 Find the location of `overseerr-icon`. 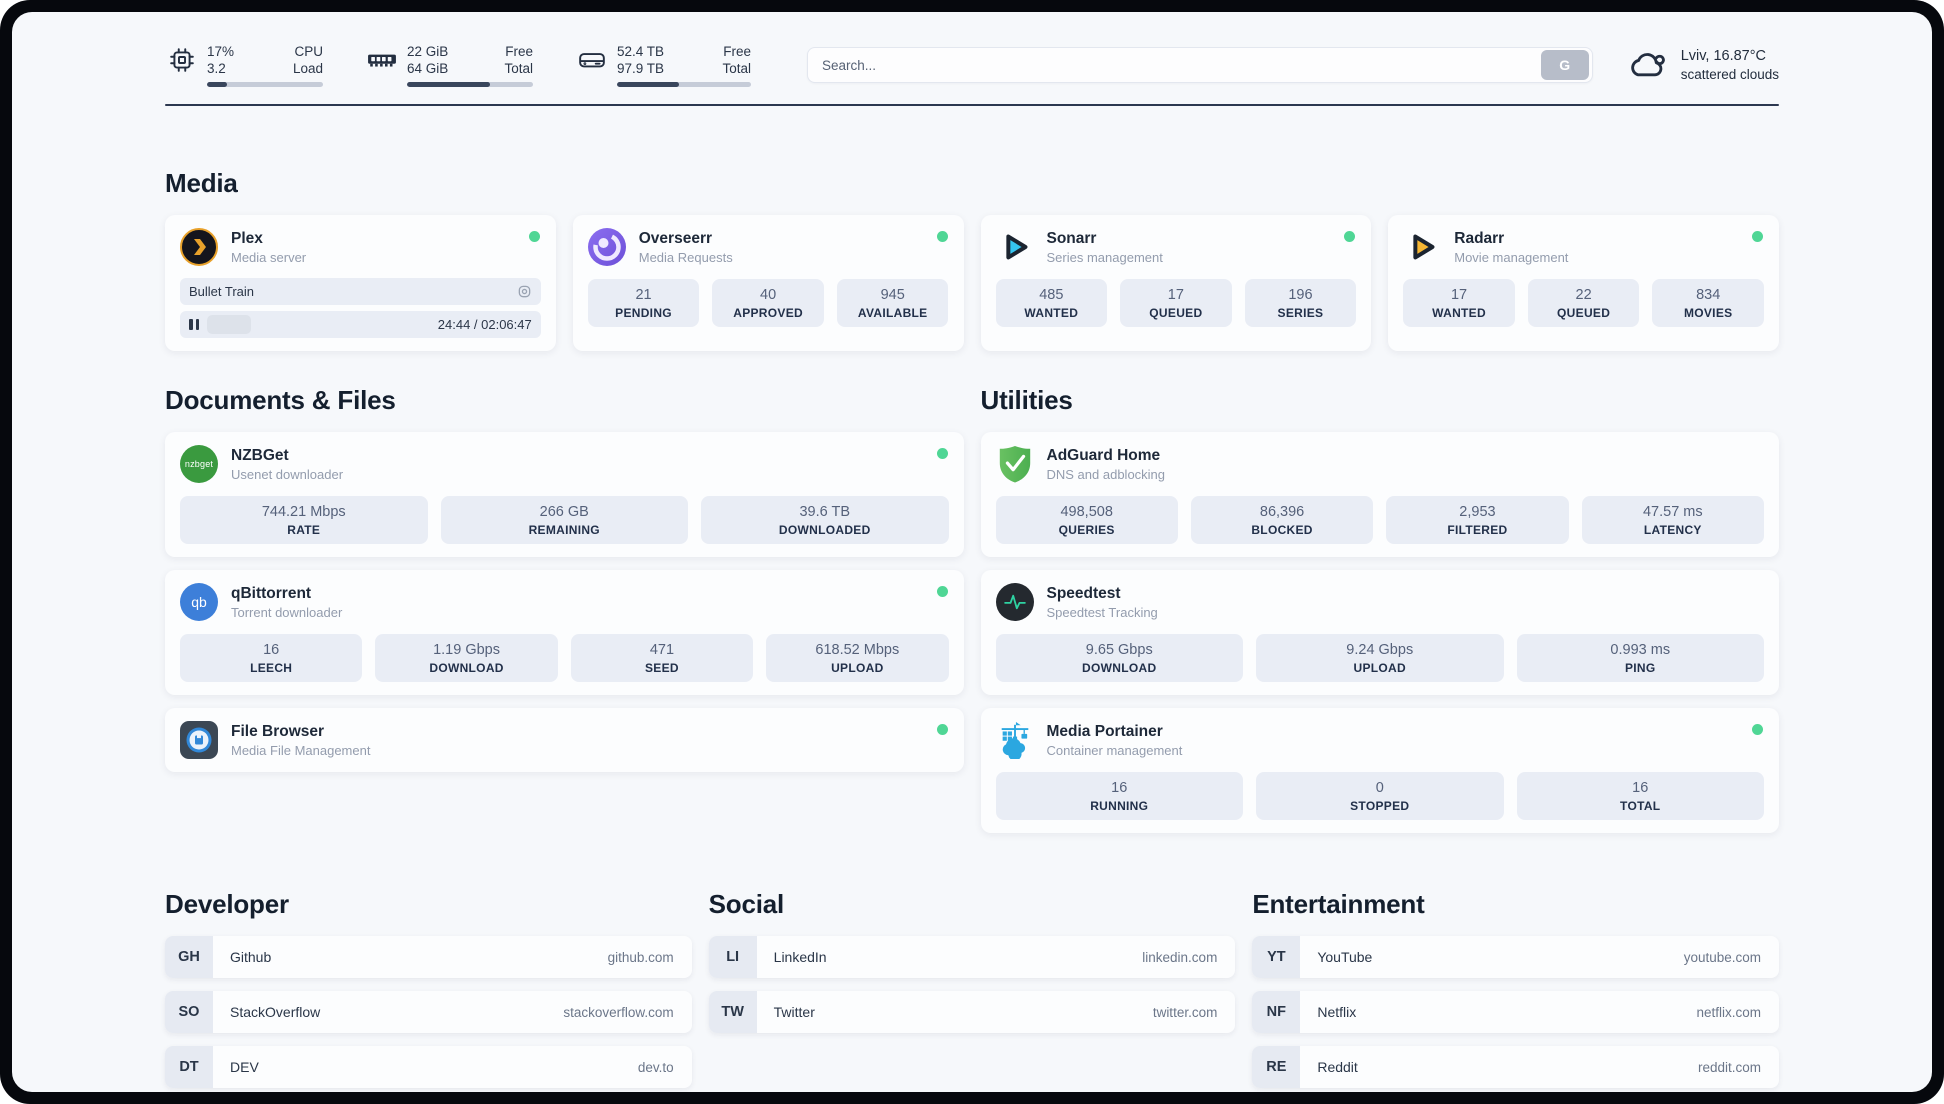

overseerr-icon is located at coordinates (606, 247).